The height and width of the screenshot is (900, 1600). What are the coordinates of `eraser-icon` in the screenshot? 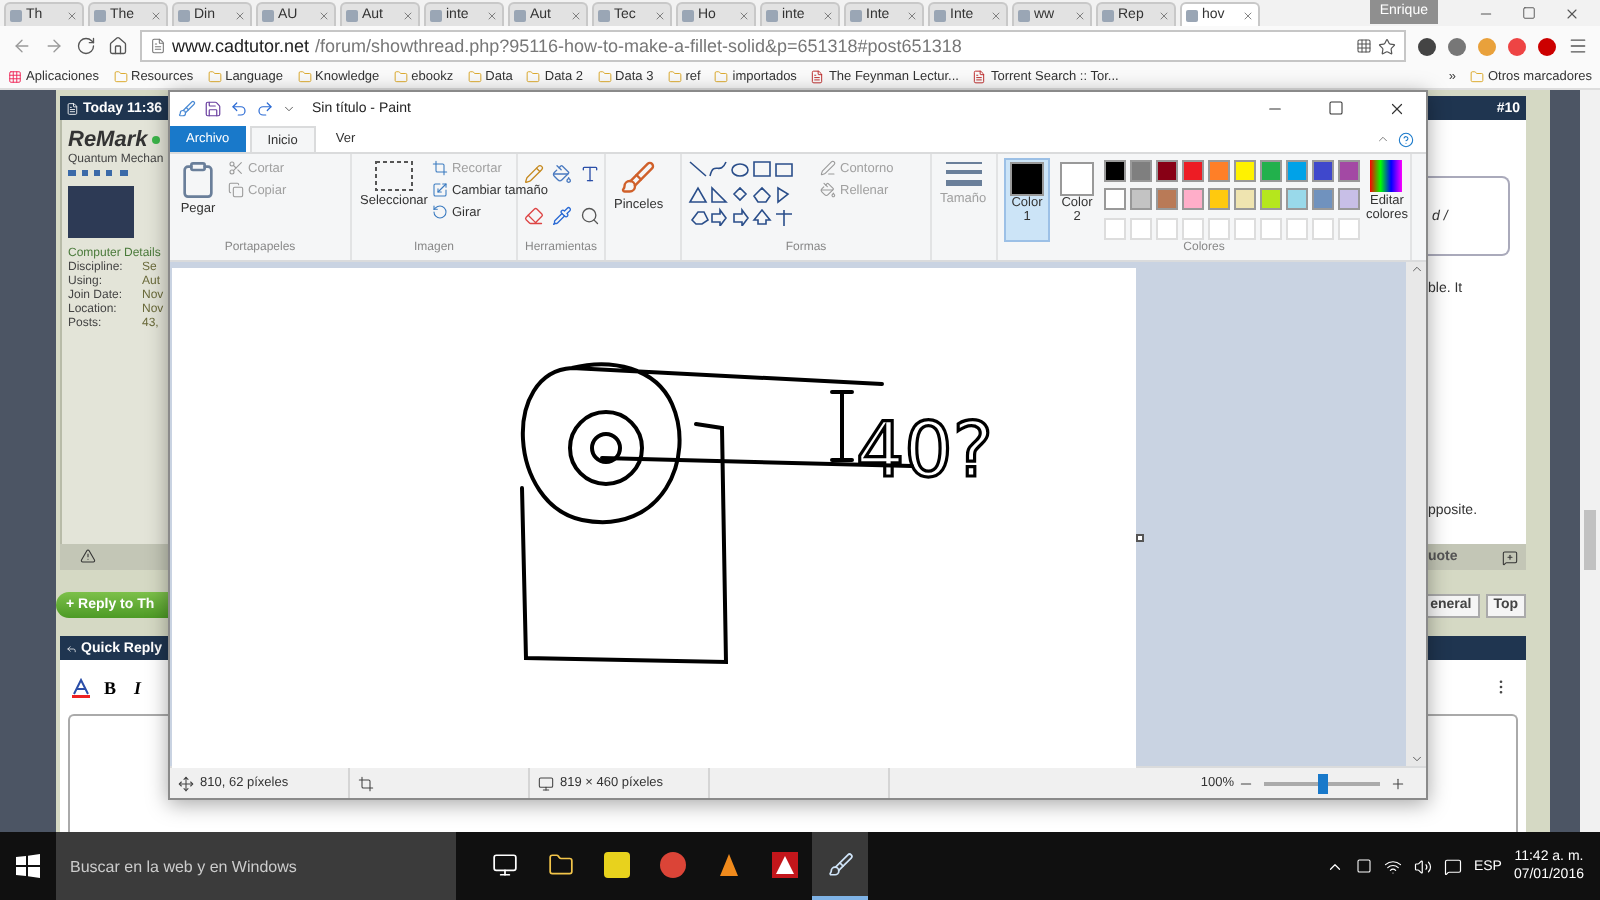 It's located at (534, 216).